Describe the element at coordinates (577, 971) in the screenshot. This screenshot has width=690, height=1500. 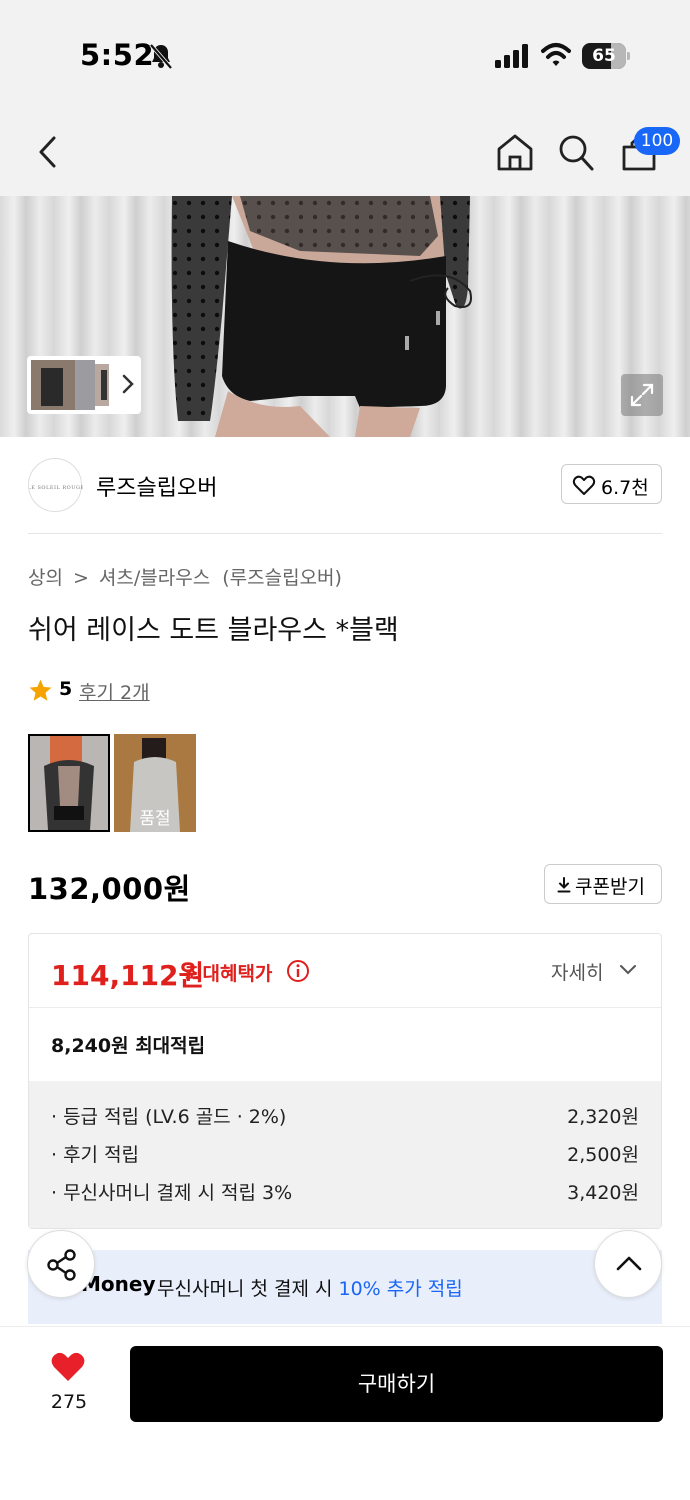
I see `detail-toggle: 자세히` at that location.